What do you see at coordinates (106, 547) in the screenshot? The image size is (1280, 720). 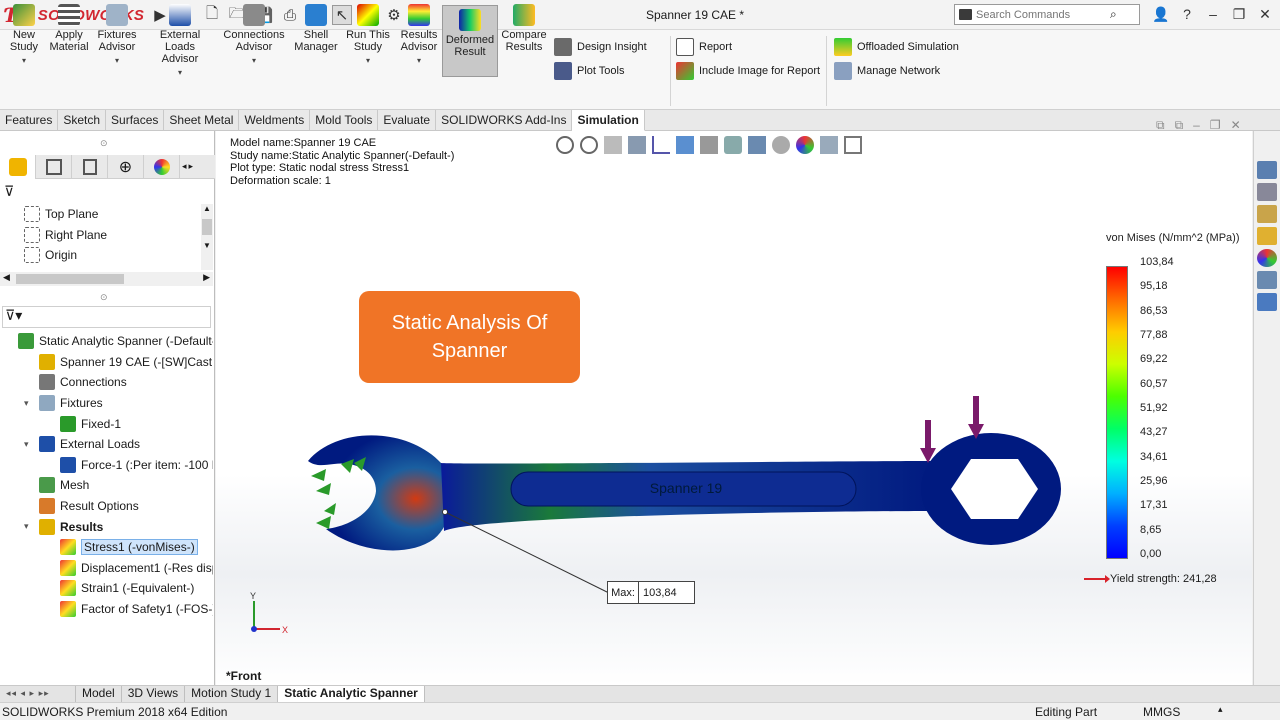 I see `tree-item-stress1-vonmises: Stress1 (-vonMises-)` at bounding box center [106, 547].